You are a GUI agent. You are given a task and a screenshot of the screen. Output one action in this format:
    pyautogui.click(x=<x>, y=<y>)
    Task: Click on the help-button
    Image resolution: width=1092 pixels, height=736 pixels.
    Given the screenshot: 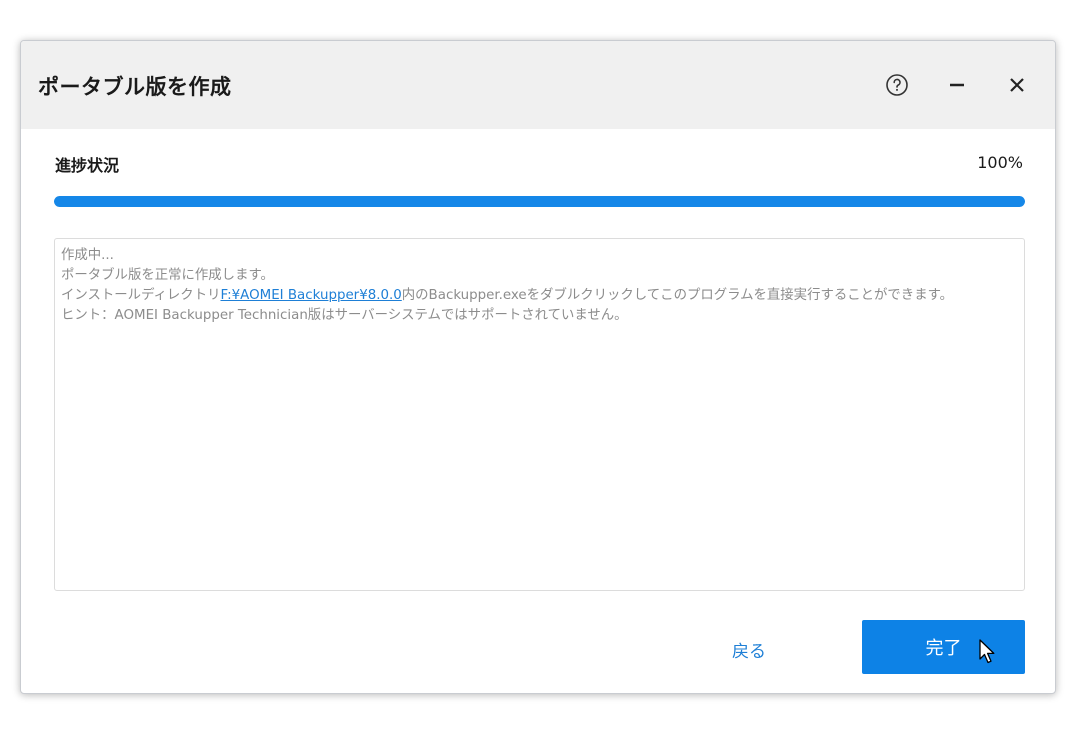 What is the action you would take?
    pyautogui.click(x=897, y=85)
    